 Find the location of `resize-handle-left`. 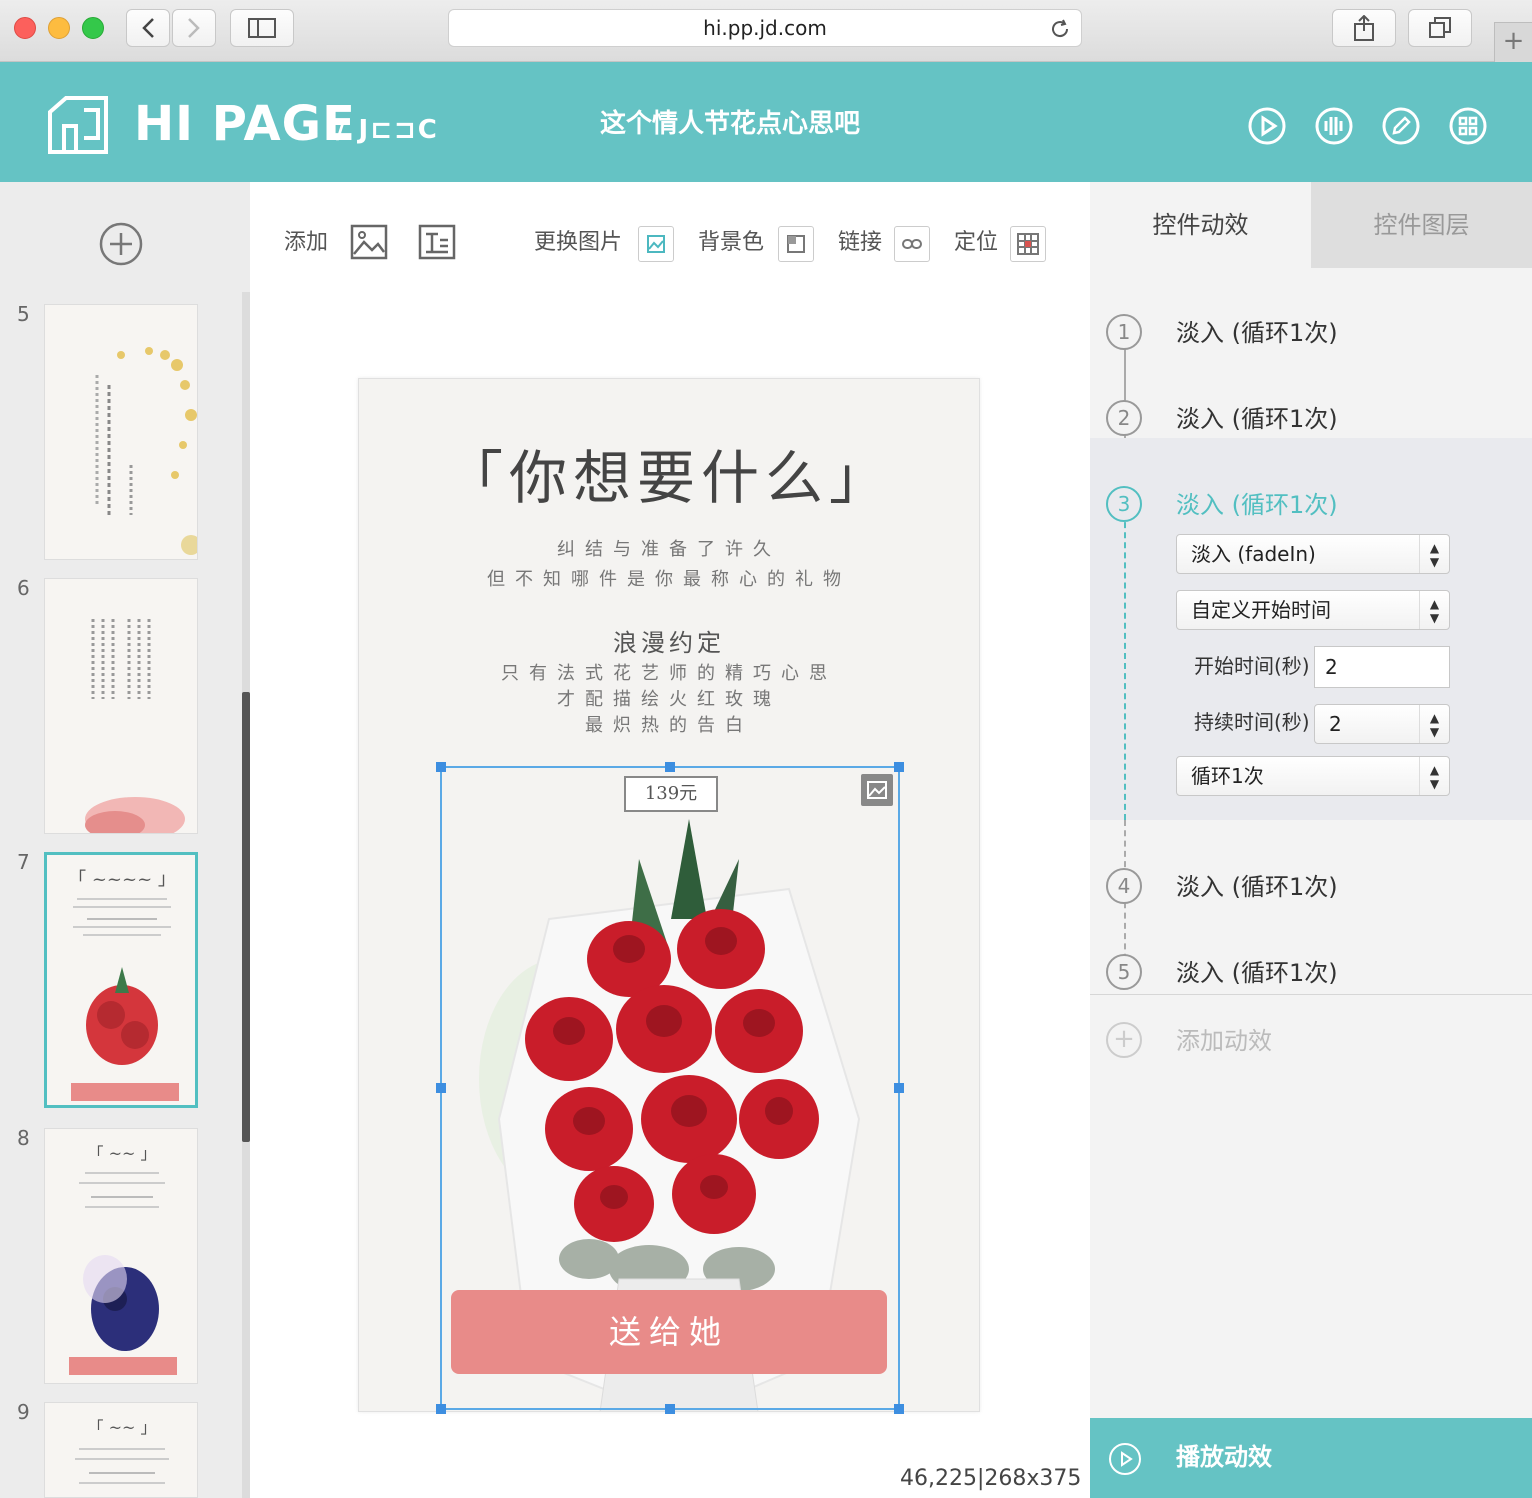

resize-handle-left is located at coordinates (441, 1088).